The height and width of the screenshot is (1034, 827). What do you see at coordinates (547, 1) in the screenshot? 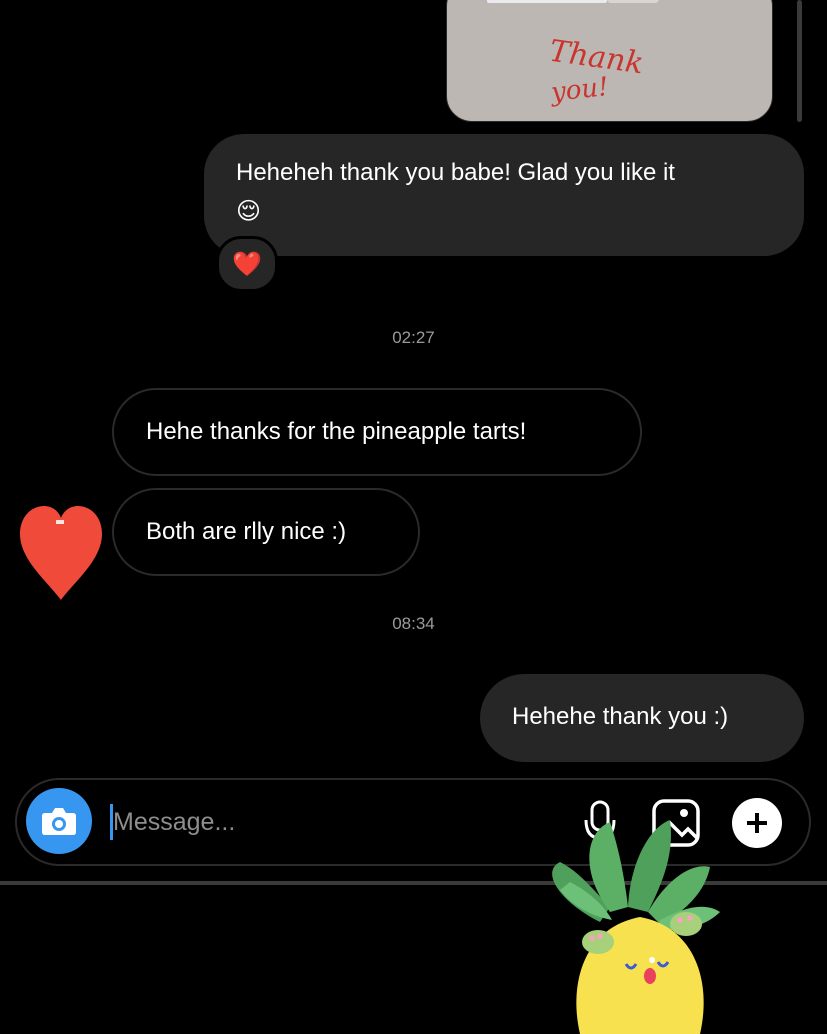
I see `image-card-strip` at bounding box center [547, 1].